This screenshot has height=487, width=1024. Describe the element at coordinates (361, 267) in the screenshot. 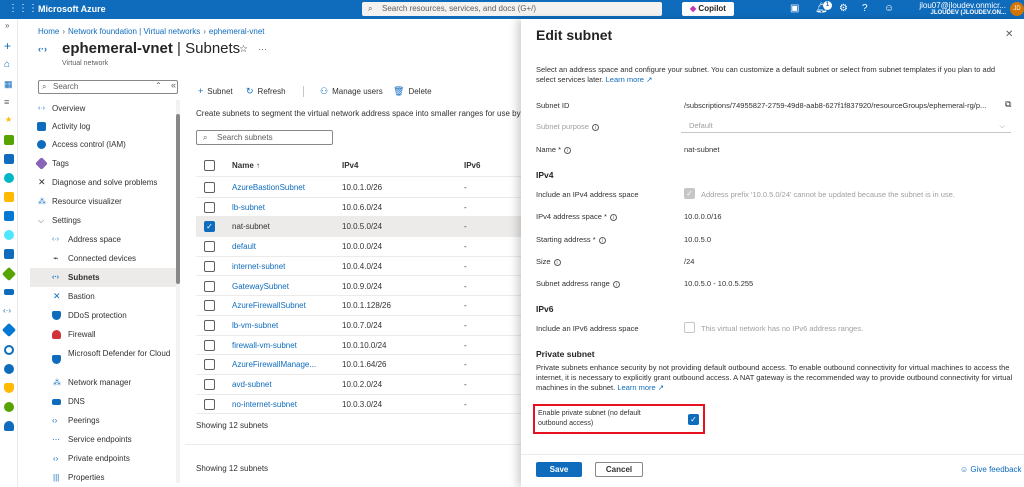

I see `table-row: internet-subnet 10.0.4.0/24 -` at that location.